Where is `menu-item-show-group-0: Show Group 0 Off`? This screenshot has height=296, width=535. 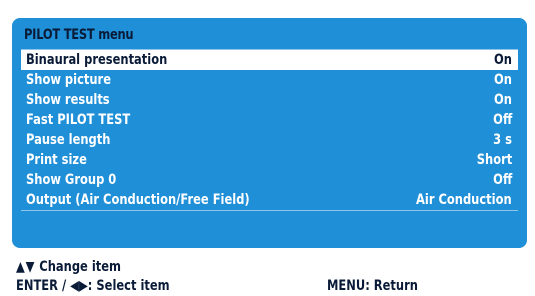
menu-item-show-group-0: Show Group 0 Off is located at coordinates (269, 180).